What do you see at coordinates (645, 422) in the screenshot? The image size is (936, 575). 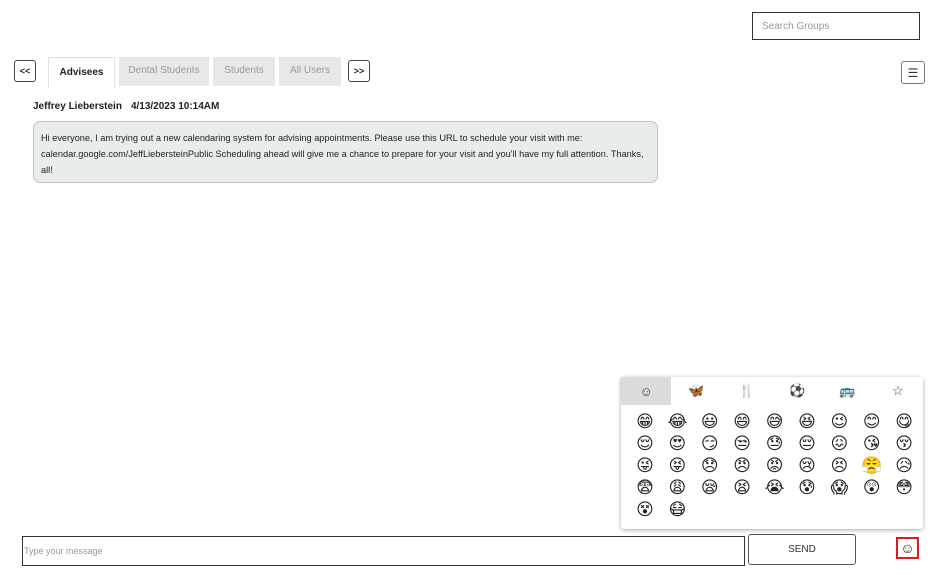 I see `emoji-item: 😁` at bounding box center [645, 422].